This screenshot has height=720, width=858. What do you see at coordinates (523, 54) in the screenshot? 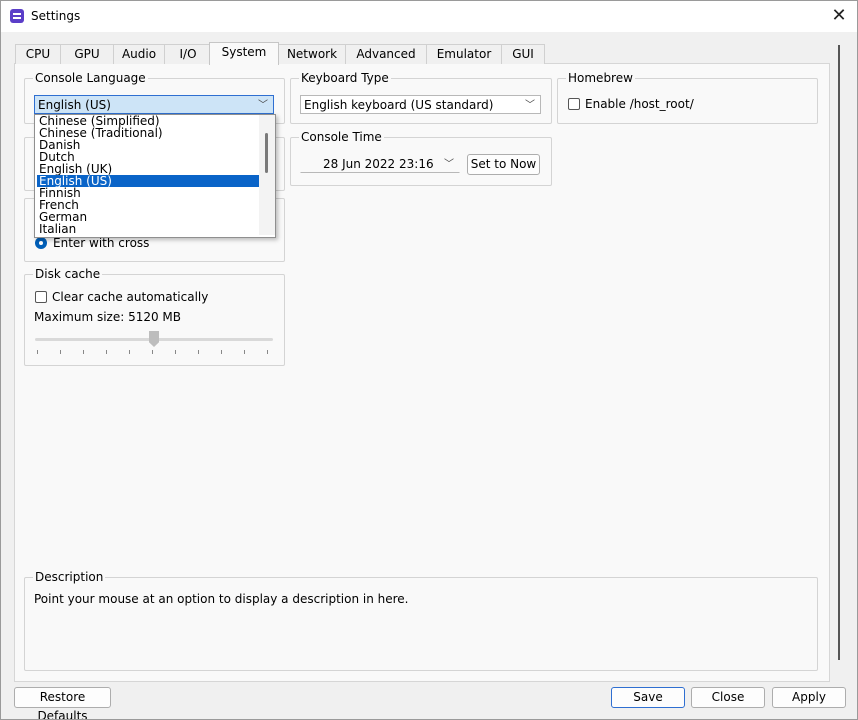
I see `tab-gui: GUI` at bounding box center [523, 54].